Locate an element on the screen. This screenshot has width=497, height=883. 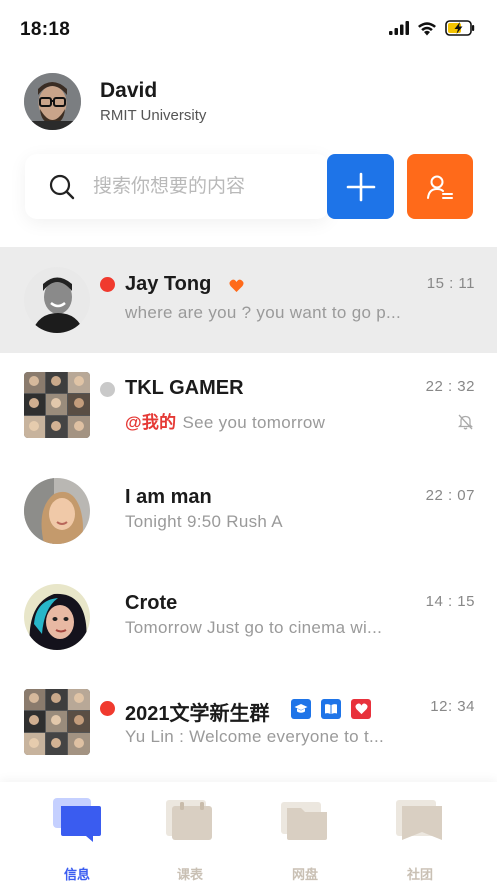
tab-label: 社团 is located at coordinates (419, 874).